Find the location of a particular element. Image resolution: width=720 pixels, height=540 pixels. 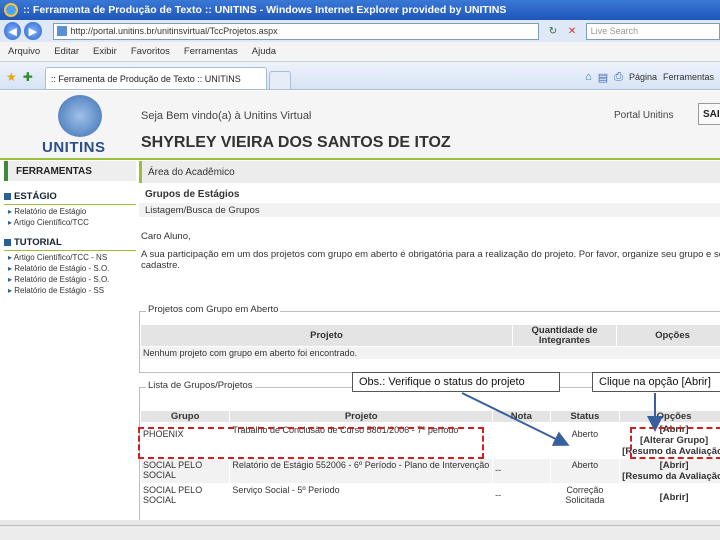

internet-explorer-icon is located at coordinates (11, 10).